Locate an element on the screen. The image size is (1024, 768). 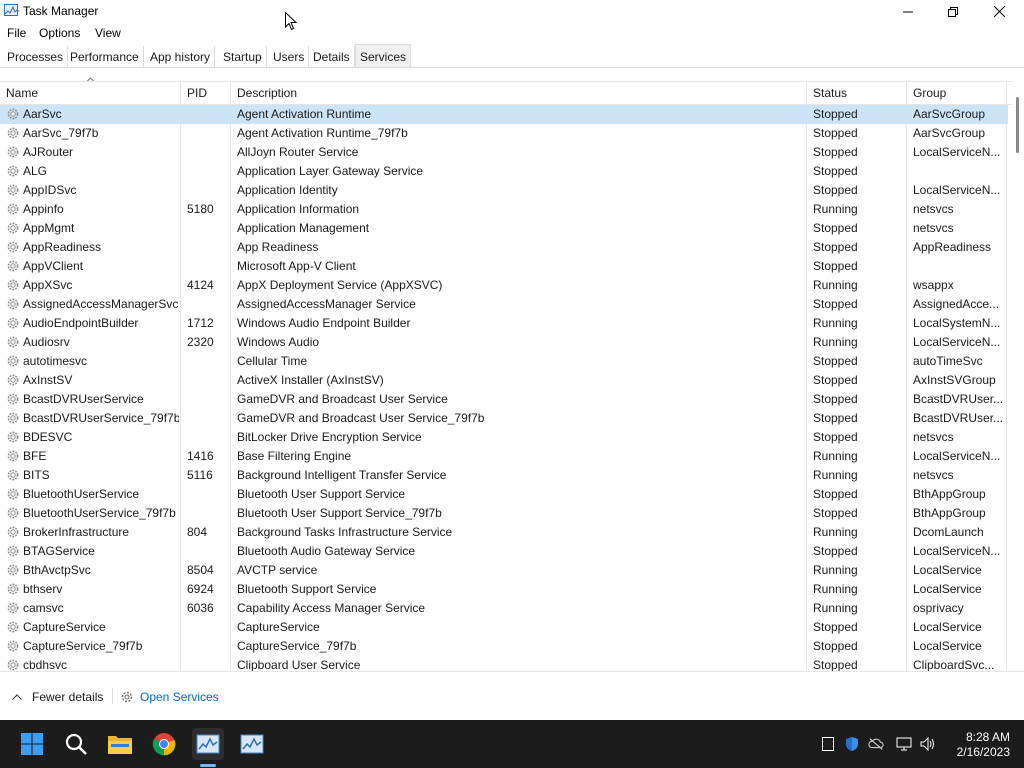
fewer-details-button: Fewer details is located at coordinates (57, 697).